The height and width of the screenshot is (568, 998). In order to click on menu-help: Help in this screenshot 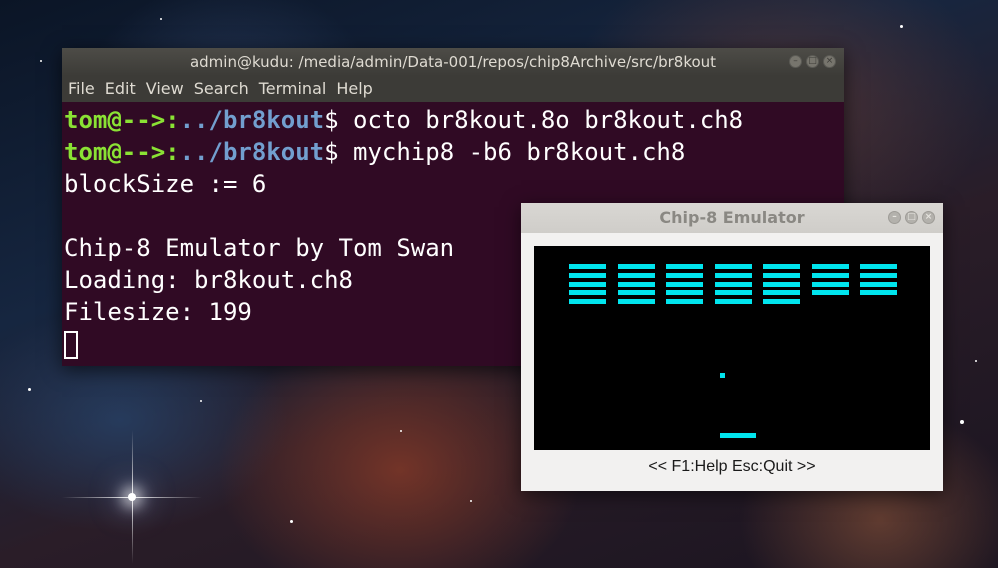, I will do `click(354, 89)`.